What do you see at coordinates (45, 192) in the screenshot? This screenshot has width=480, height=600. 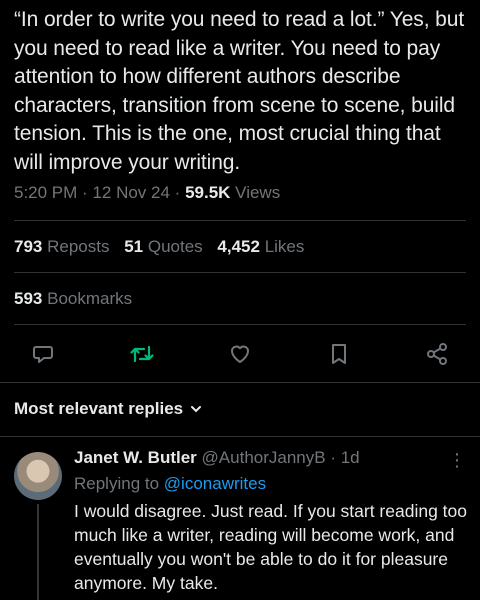 I see `tweet-time: 5:20 PM` at bounding box center [45, 192].